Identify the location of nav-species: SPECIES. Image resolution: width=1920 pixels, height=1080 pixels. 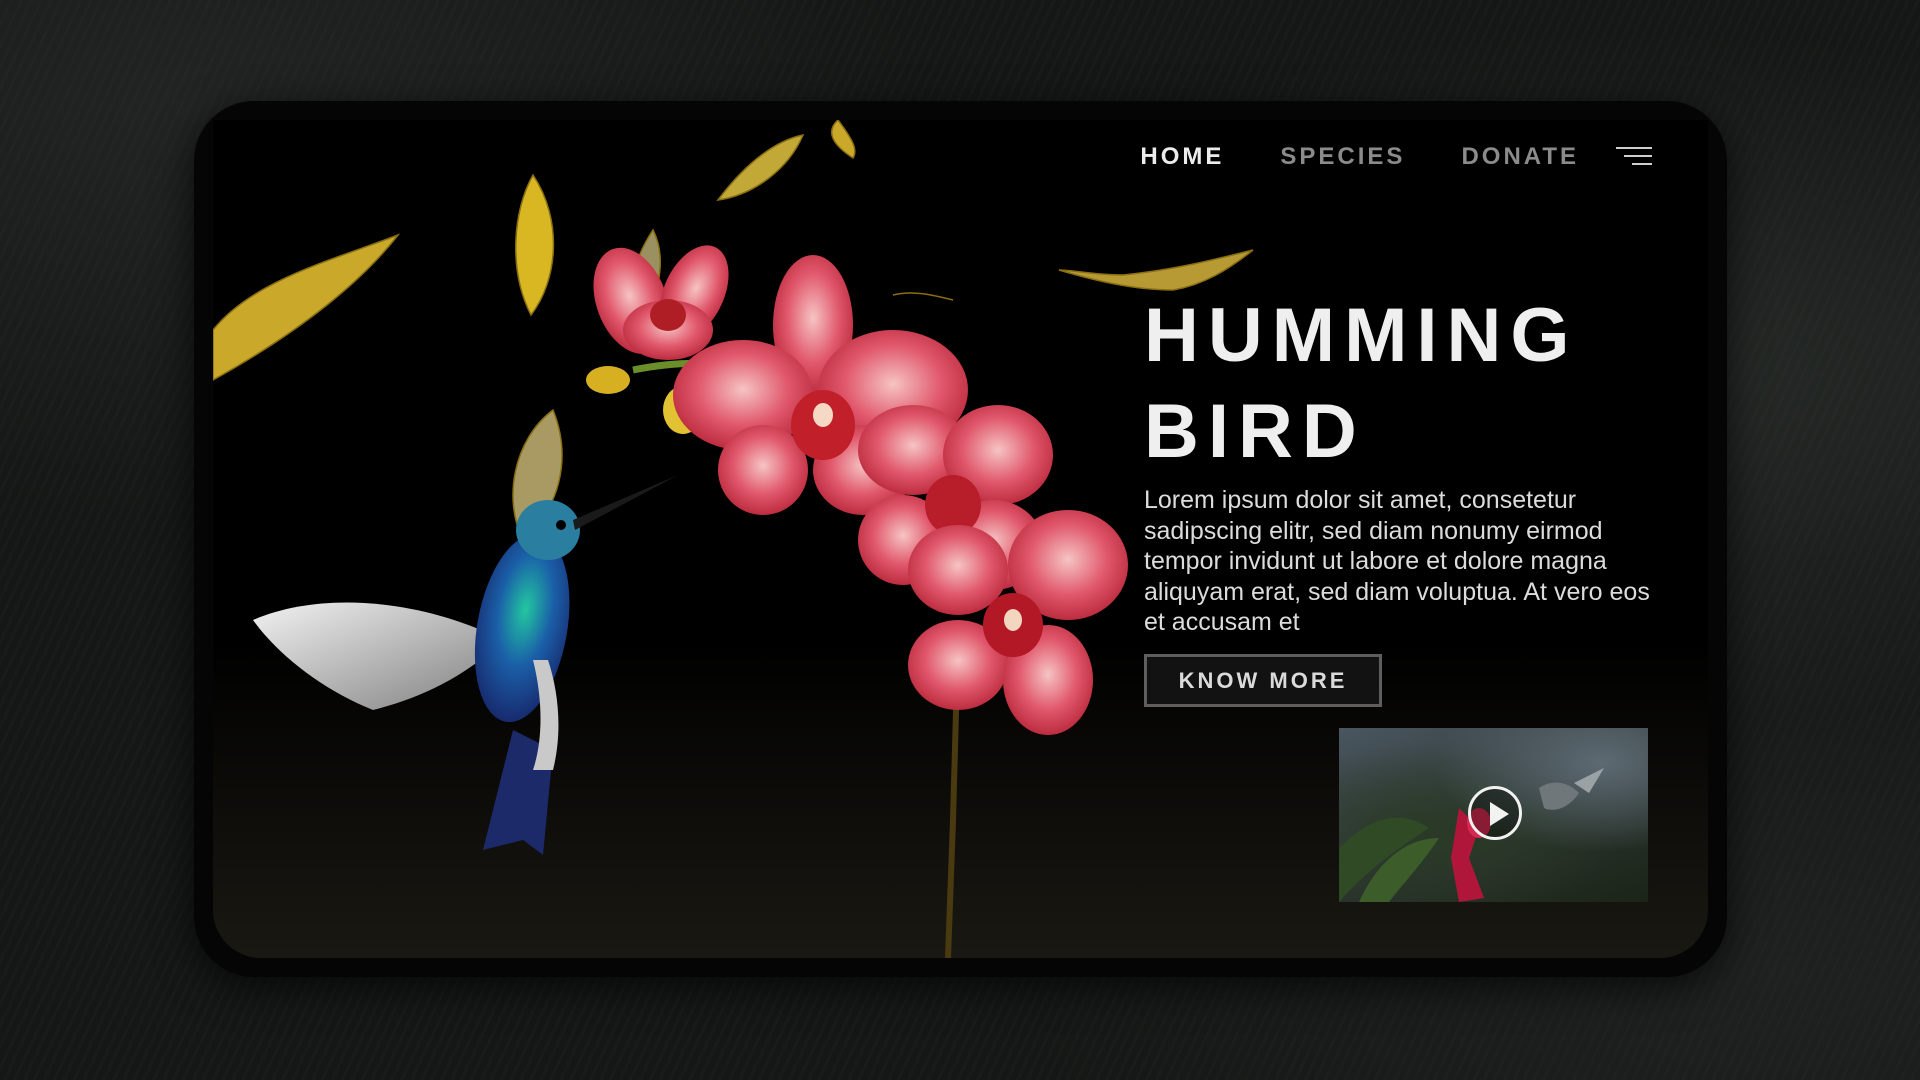
(1342, 157).